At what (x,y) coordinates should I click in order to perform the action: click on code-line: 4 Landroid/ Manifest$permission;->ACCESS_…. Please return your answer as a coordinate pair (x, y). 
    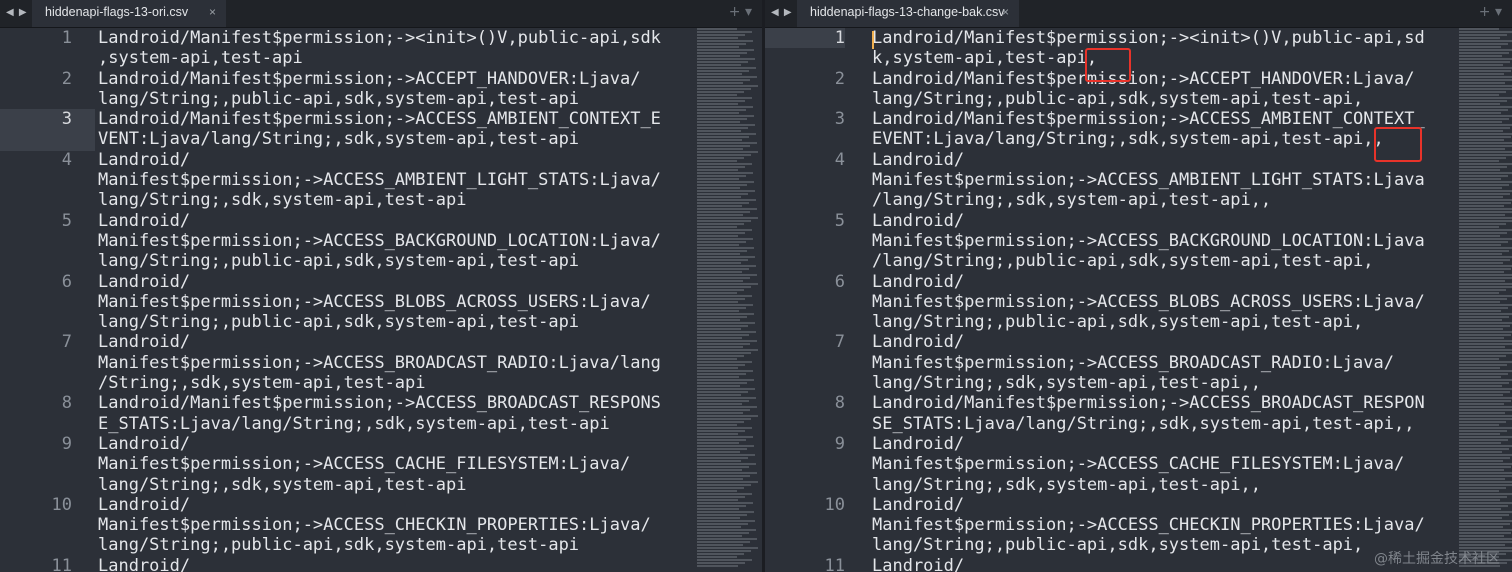
    Looking at the image, I should click on (381, 180).